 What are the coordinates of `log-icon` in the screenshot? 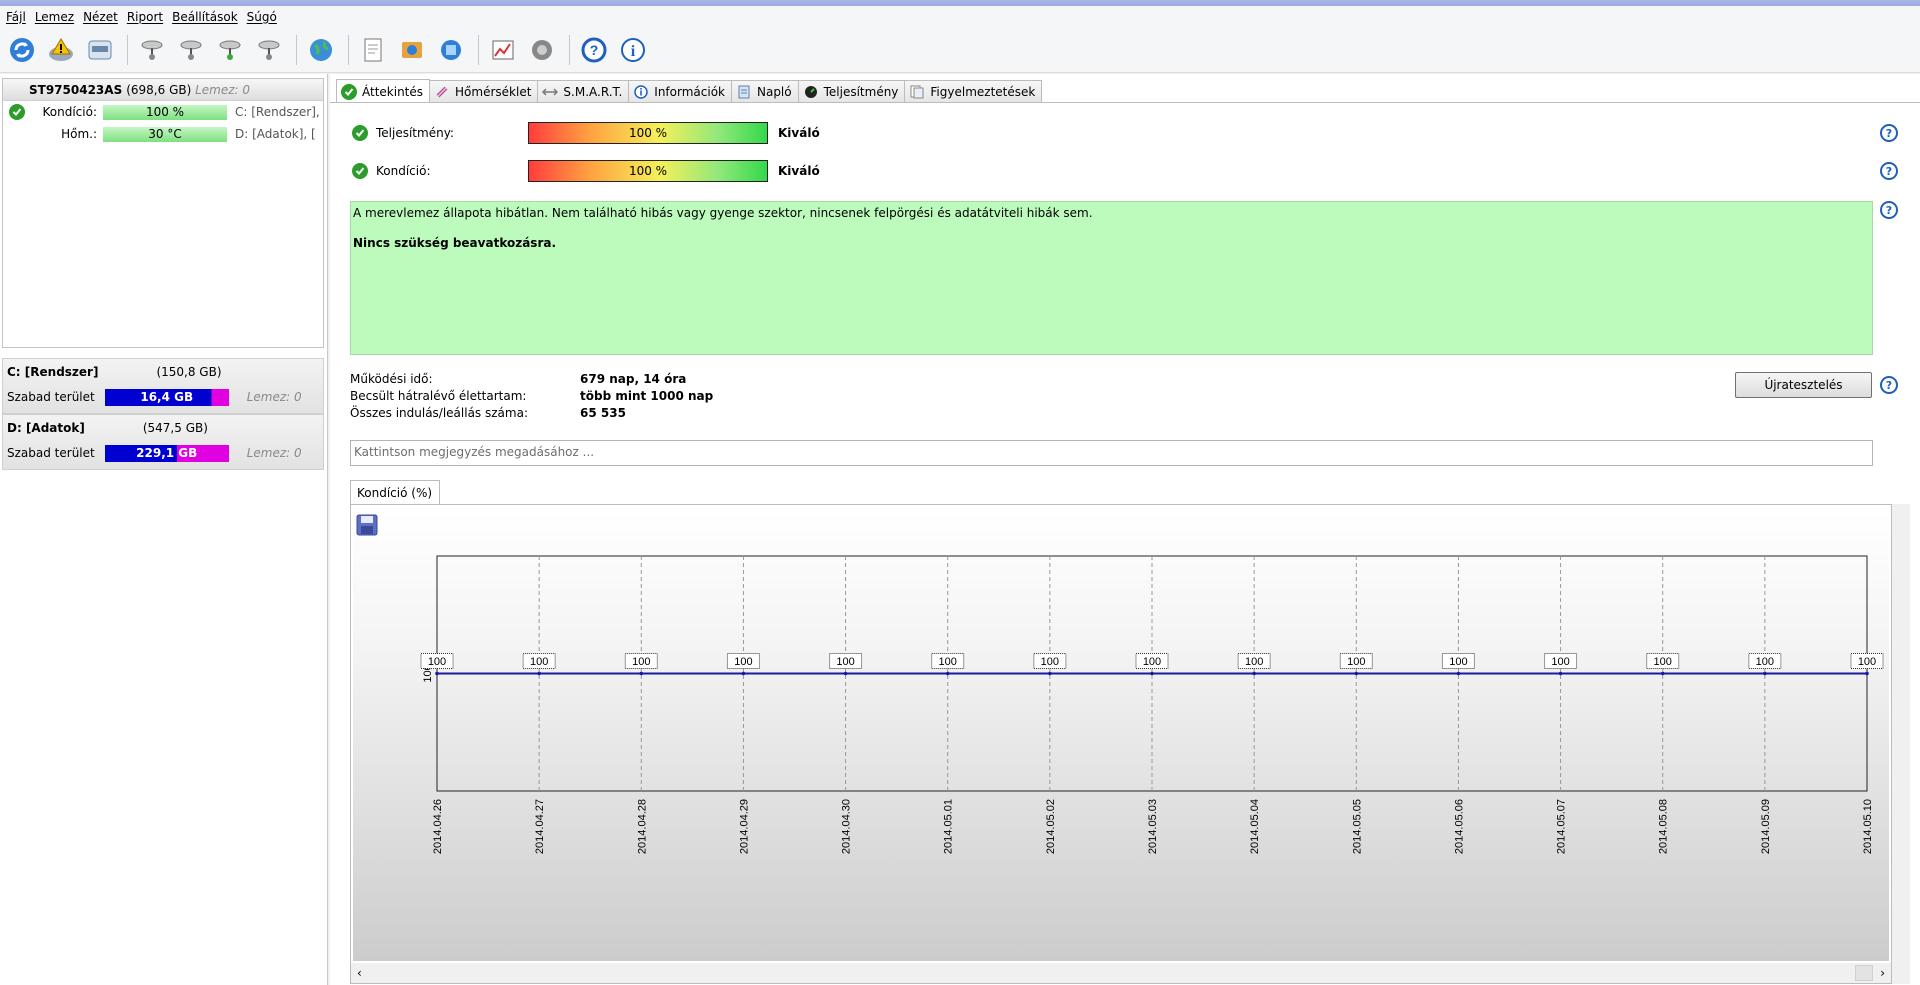 It's located at (744, 92).